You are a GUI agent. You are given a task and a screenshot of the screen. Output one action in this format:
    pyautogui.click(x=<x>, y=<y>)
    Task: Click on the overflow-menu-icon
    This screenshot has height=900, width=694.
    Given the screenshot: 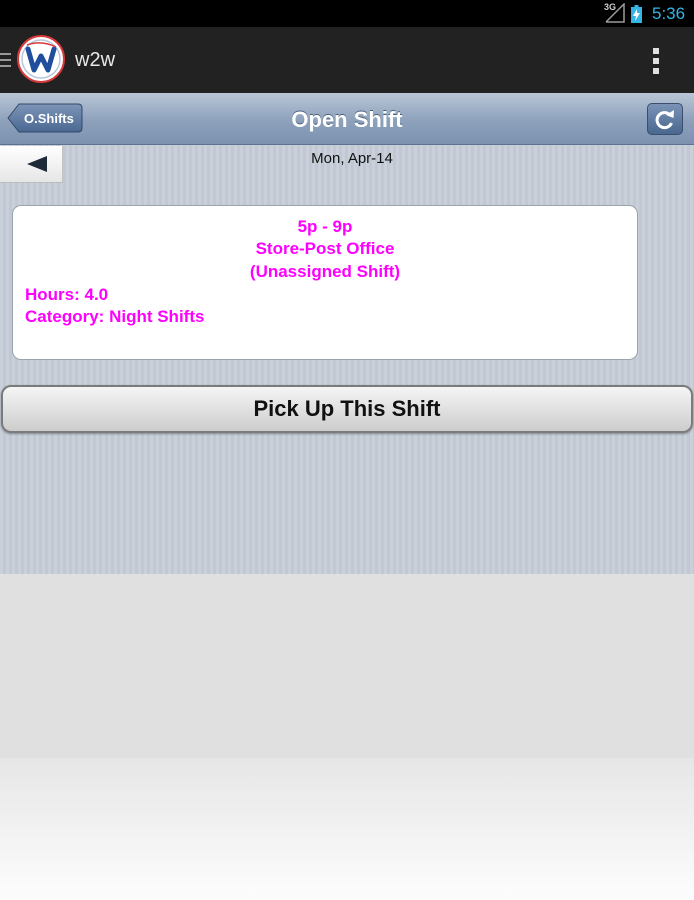 What is the action you would take?
    pyautogui.click(x=656, y=61)
    